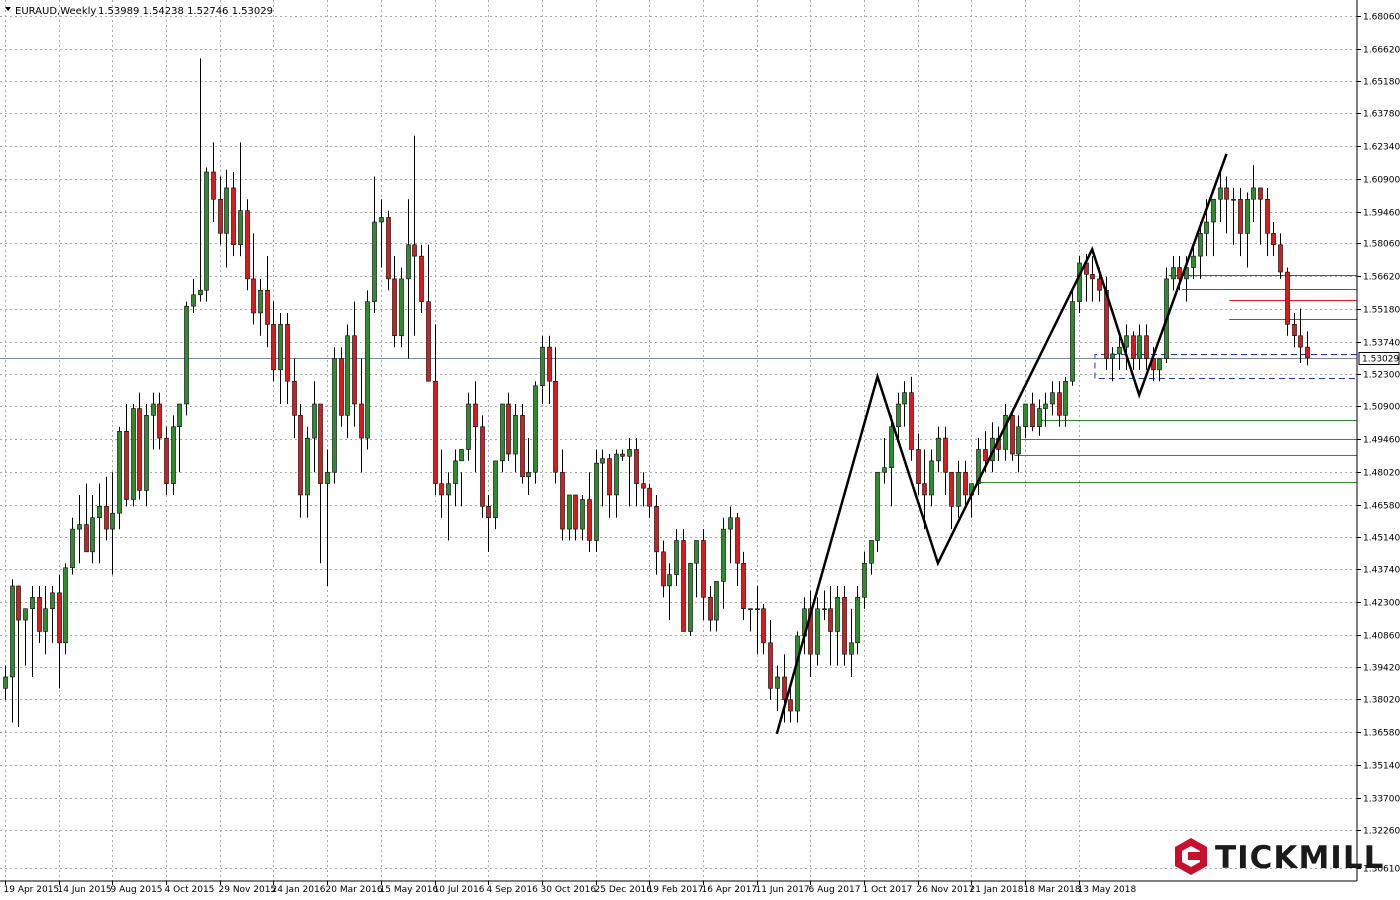 The height and width of the screenshot is (900, 1400). What do you see at coordinates (1381, 734) in the screenshot?
I see `y-tick-label: 1.36580` at bounding box center [1381, 734].